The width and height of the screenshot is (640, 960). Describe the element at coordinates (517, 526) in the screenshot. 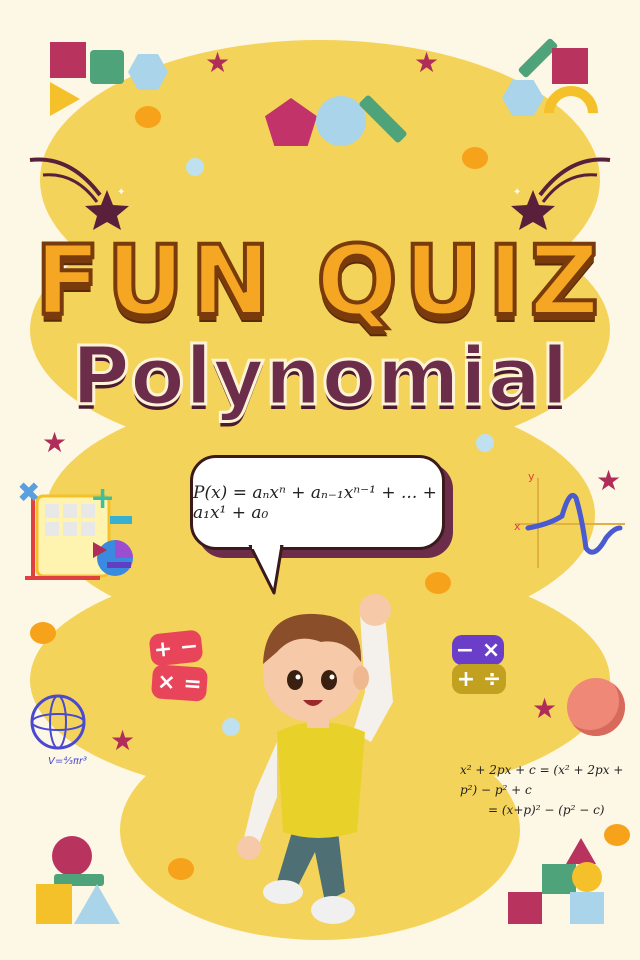

I see `graph-x-label: x` at that location.